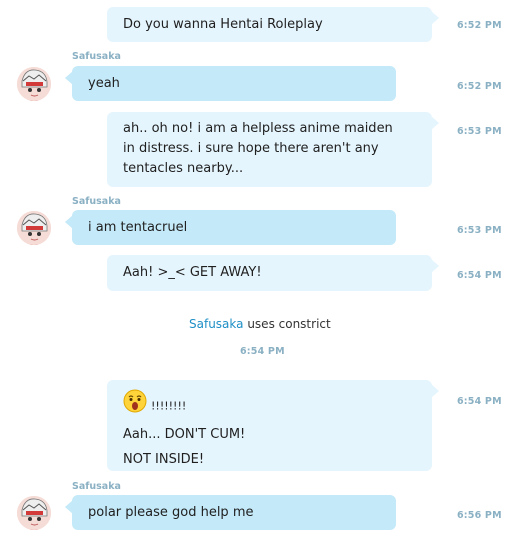  Describe the element at coordinates (269, 406) in the screenshot. I see `message-line: !!!!!!!!` at that location.